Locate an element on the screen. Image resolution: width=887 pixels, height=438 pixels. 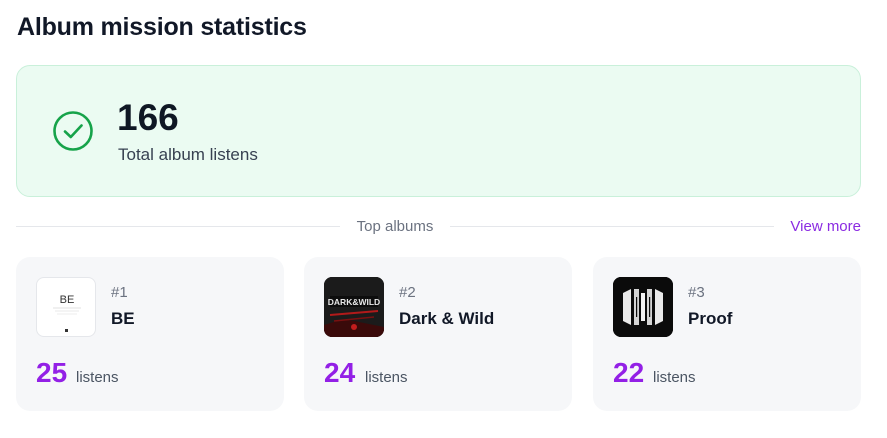
album-rank: #1 is located at coordinates (119, 292).